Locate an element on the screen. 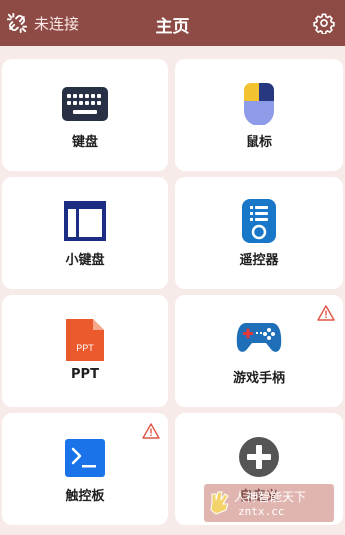 This screenshot has width=345, height=535. page-title: 主页 is located at coordinates (172, 27).